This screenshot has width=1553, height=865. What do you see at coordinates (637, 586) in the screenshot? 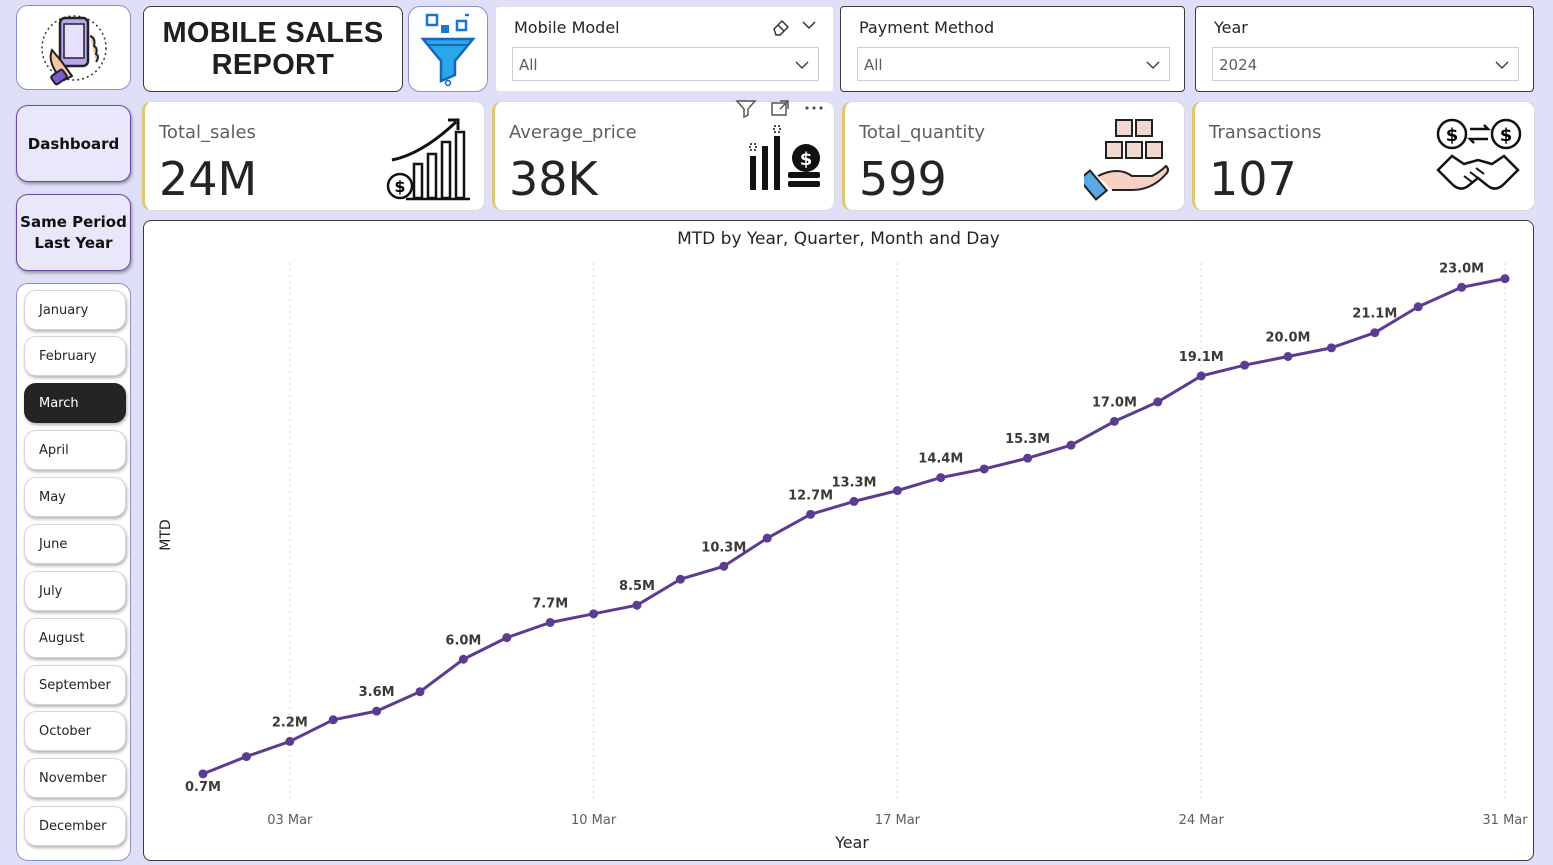
I see `data-label: 8.5M` at bounding box center [637, 586].